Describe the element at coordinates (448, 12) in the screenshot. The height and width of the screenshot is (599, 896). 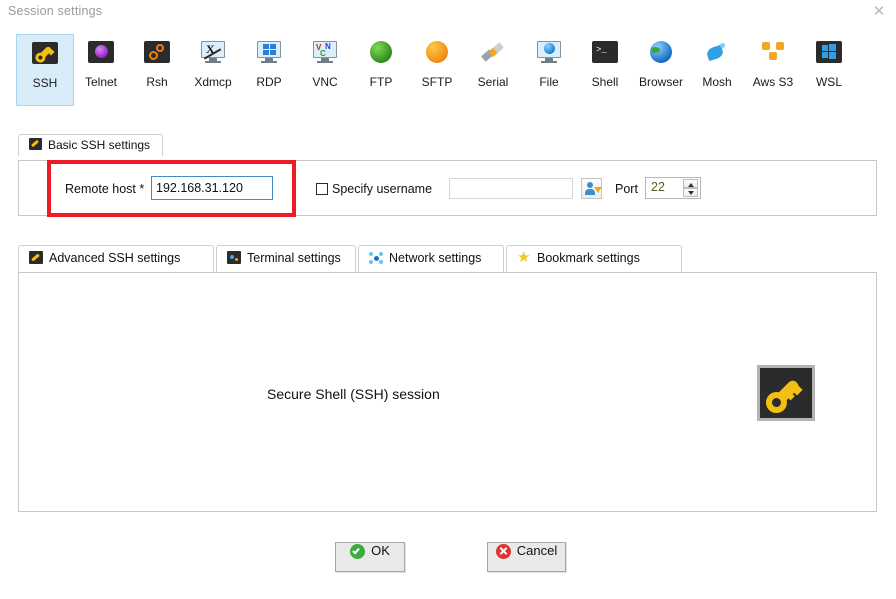
I see `window-titlebar: Session settings ✕` at that location.